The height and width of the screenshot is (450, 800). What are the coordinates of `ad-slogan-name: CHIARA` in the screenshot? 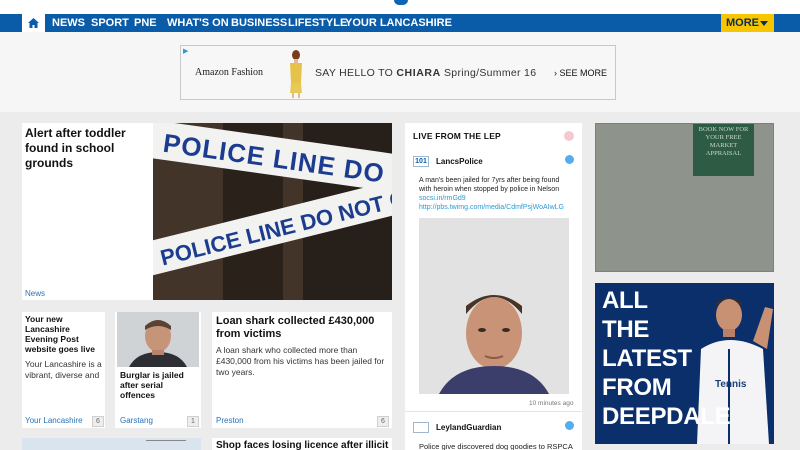 It's located at (418, 73).